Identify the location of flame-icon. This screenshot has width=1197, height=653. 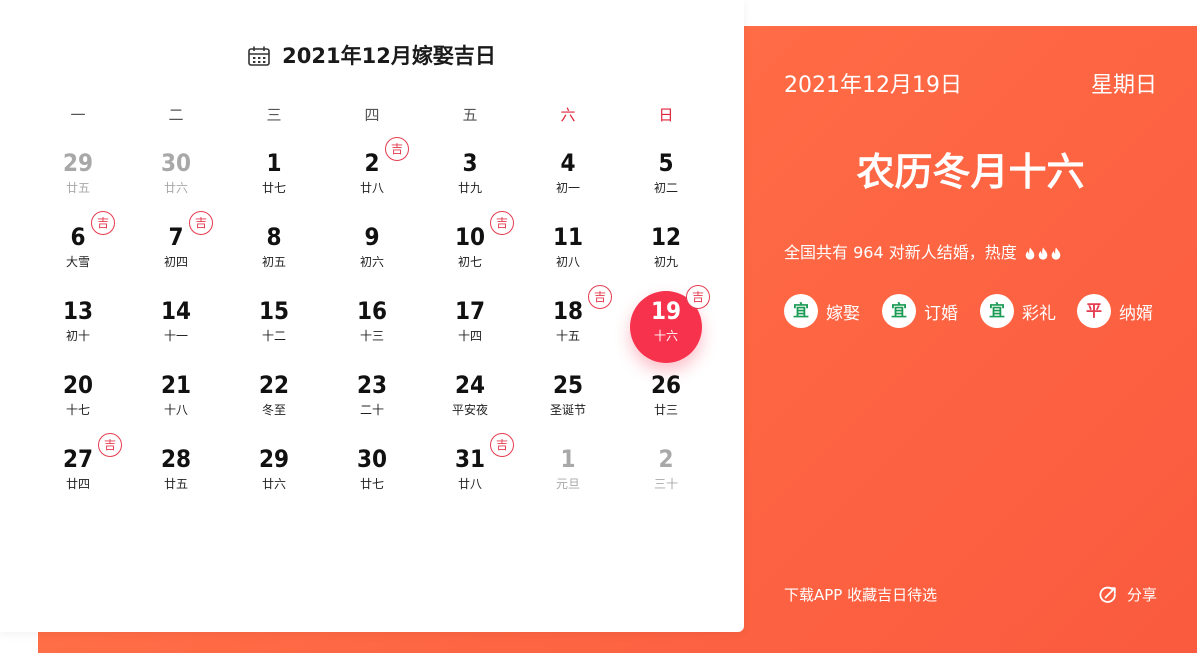
(1030, 253).